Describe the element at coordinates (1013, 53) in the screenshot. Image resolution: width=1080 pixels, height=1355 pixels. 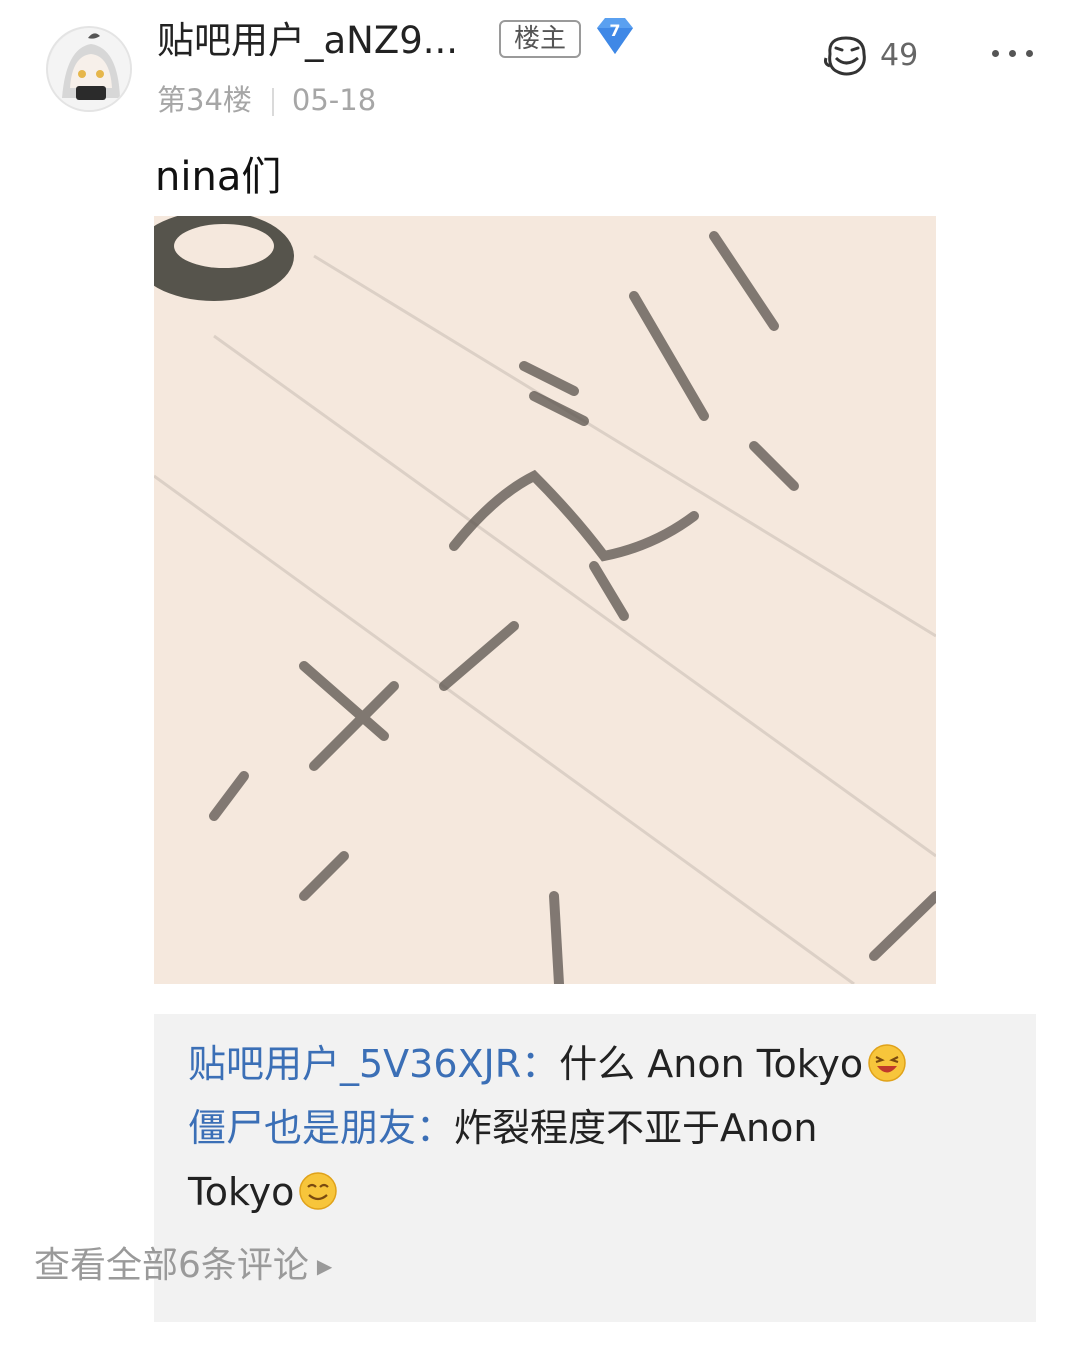
I see `more-dots-icon` at that location.